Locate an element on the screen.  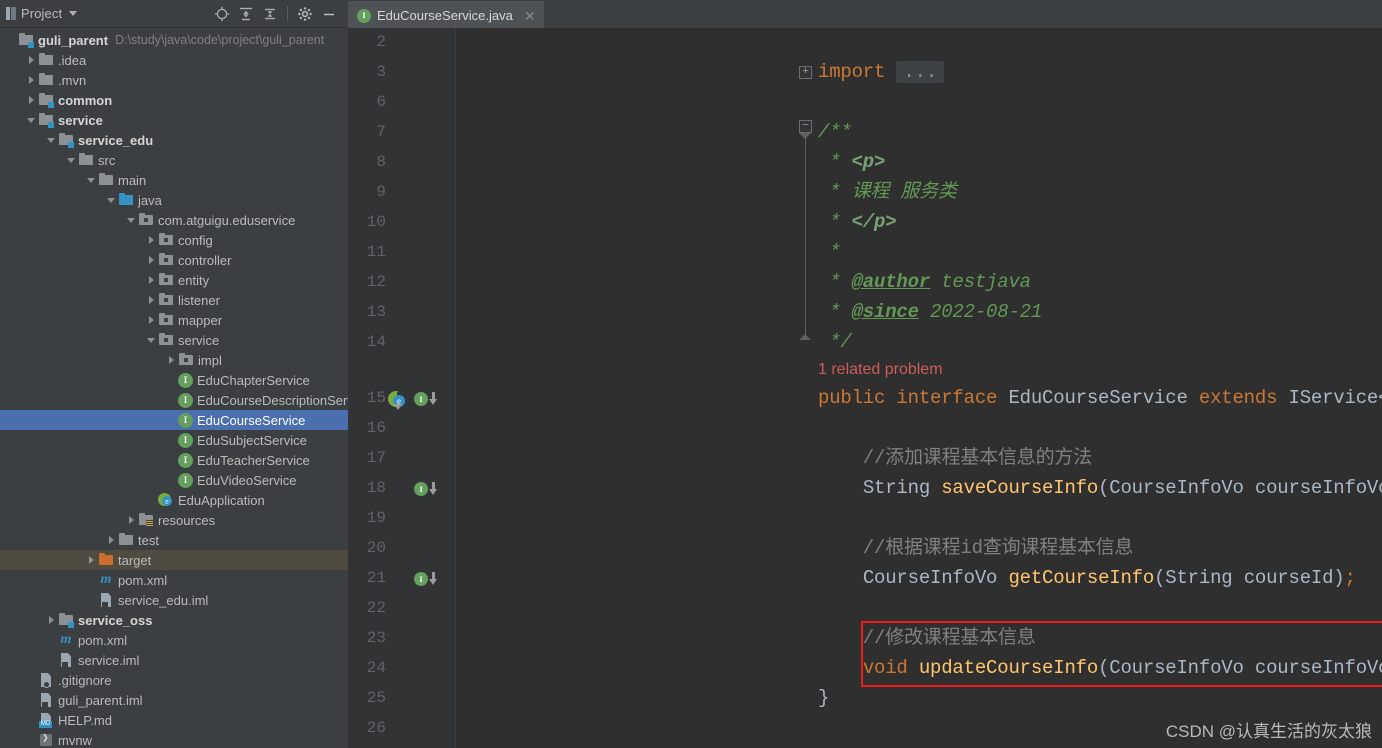
tree-node-eduteacherservice: I EduTeacherService is located at coordinates (174, 460).